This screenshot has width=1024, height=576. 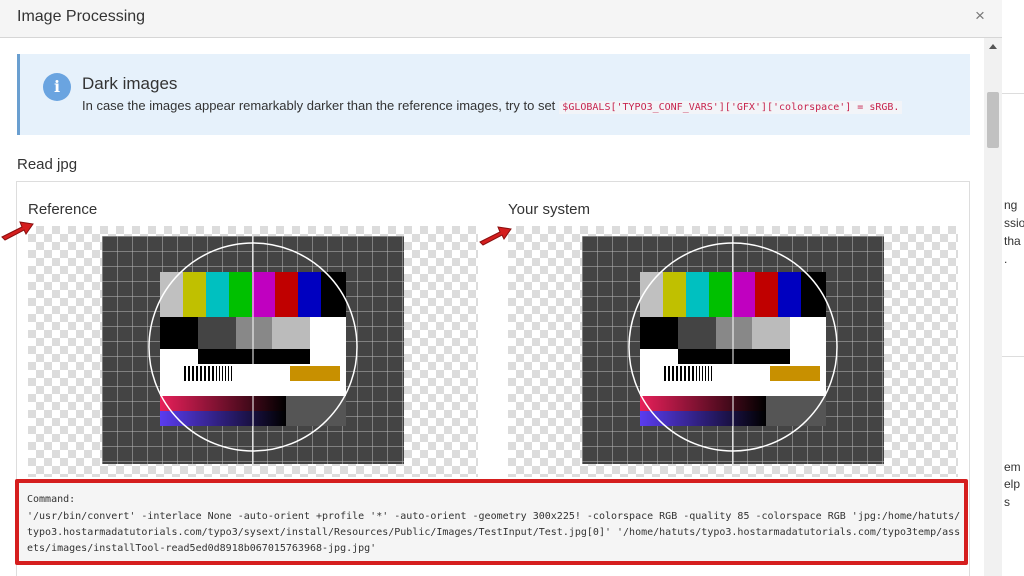 I want to click on modal-scrollbar, so click(x=993, y=307).